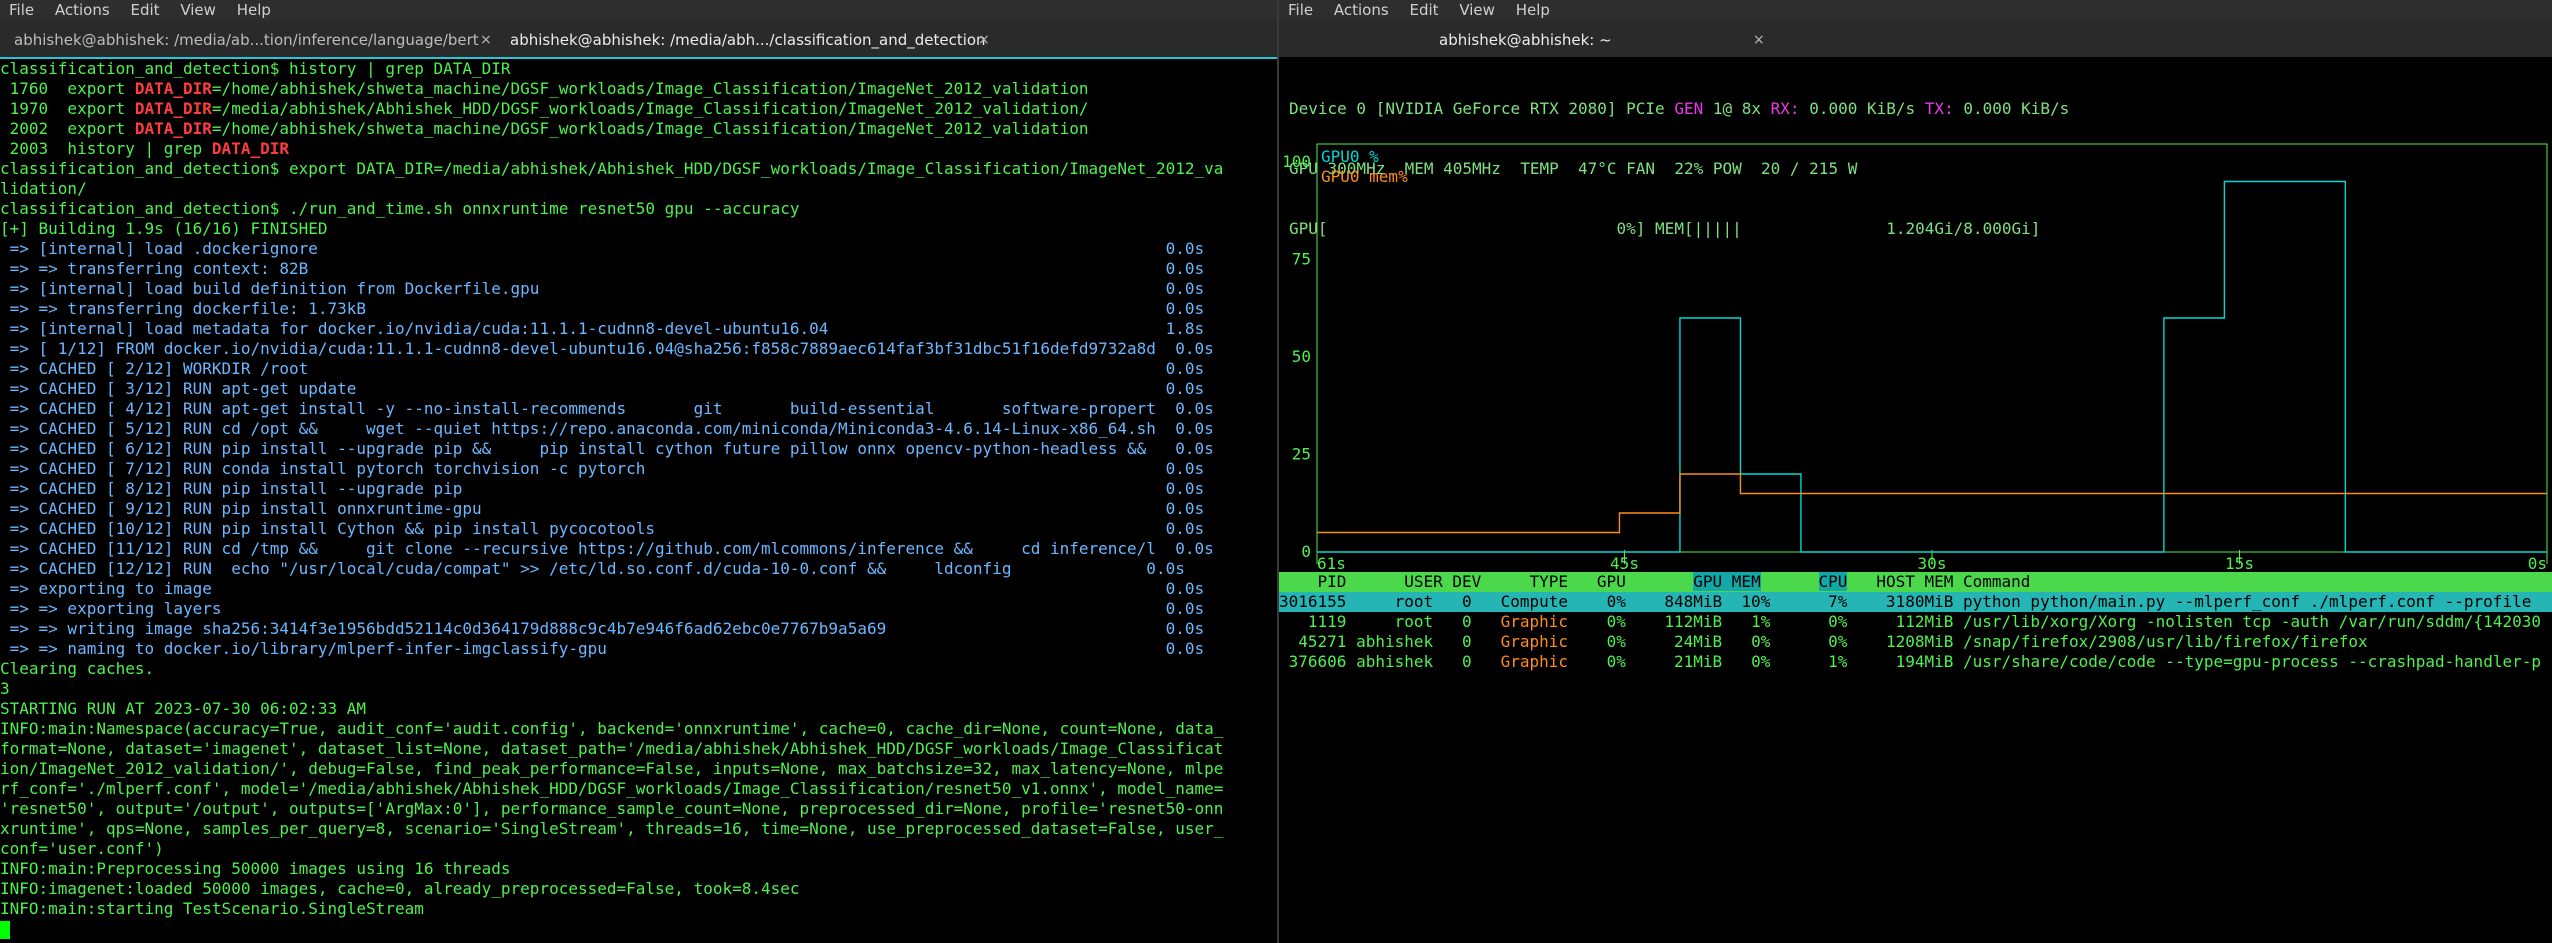  Describe the element at coordinates (1914, 581) in the screenshot. I see `column-header: HOST MEM` at that location.